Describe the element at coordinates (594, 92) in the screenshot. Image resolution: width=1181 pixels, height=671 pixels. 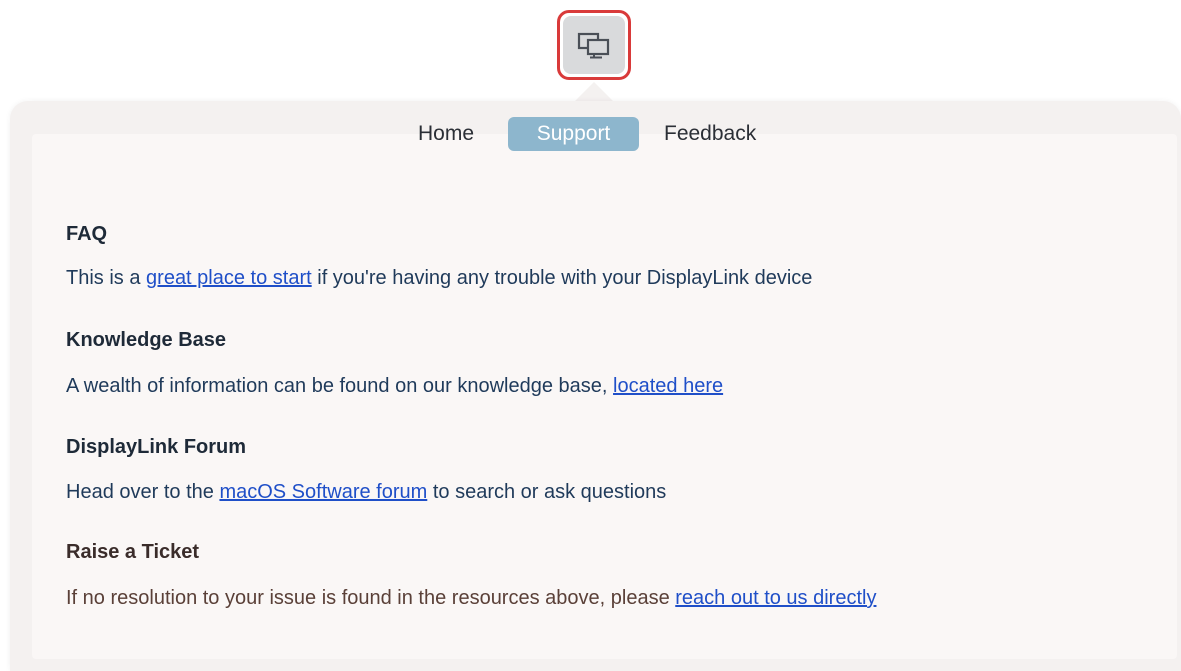
I see `popover-arrow` at that location.